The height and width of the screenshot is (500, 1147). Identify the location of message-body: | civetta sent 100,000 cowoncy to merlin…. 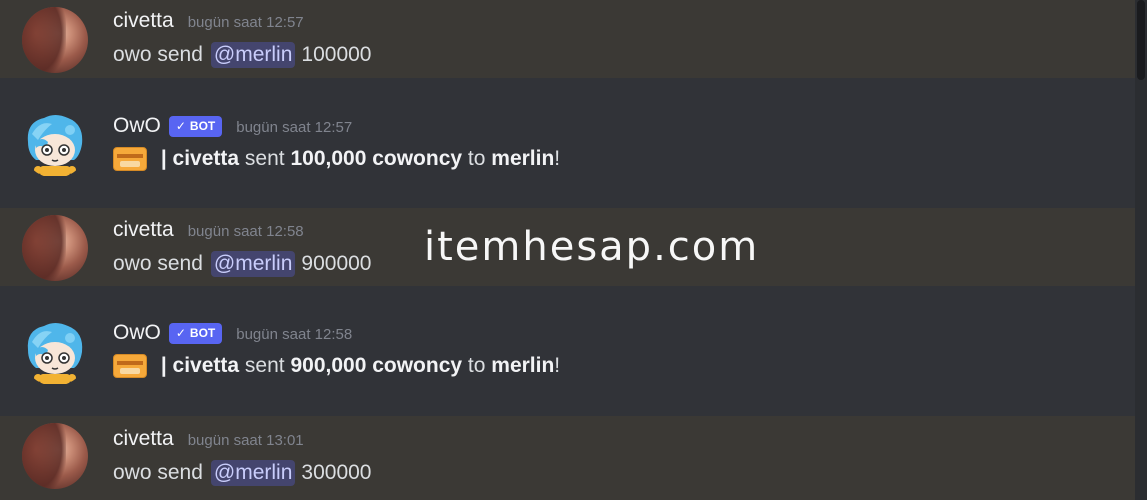
(336, 159).